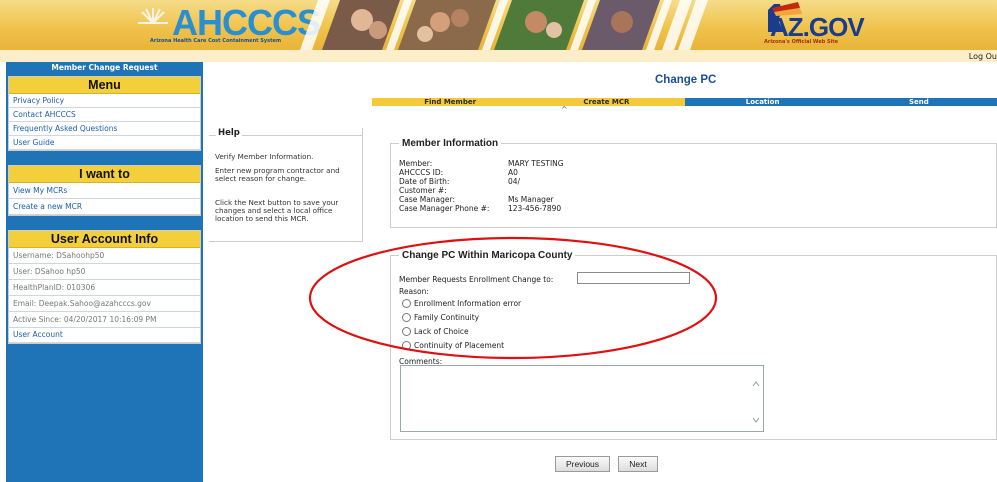 The image size is (997, 482). What do you see at coordinates (817, 27) in the screenshot?
I see `azgov-logo: AZ.GOV` at bounding box center [817, 27].